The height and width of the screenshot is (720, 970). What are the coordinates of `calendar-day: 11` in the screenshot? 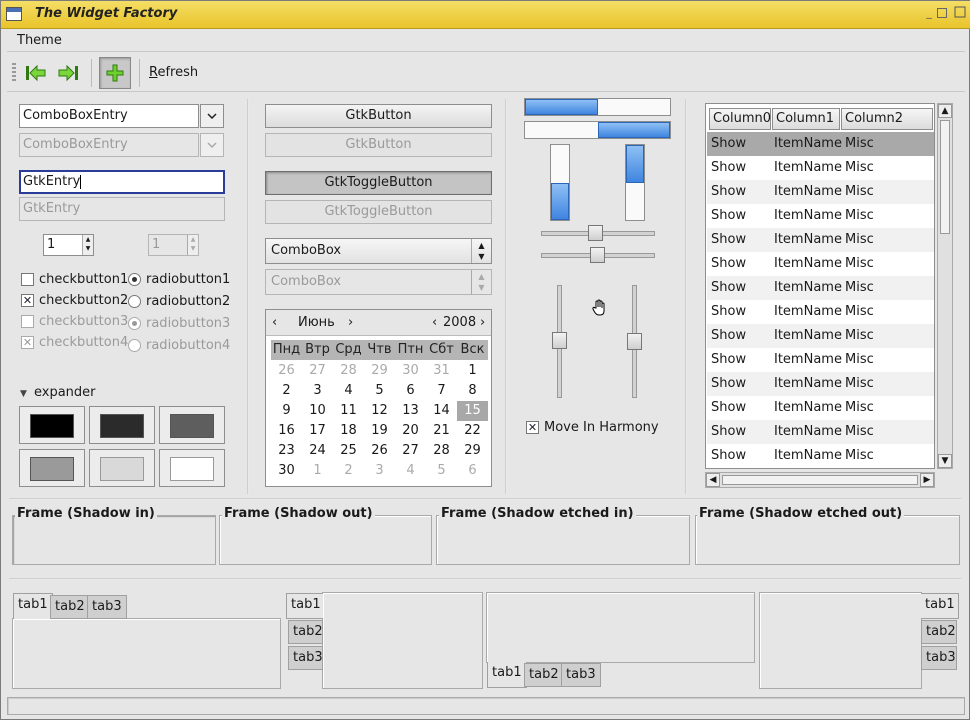 It's located at (348, 411).